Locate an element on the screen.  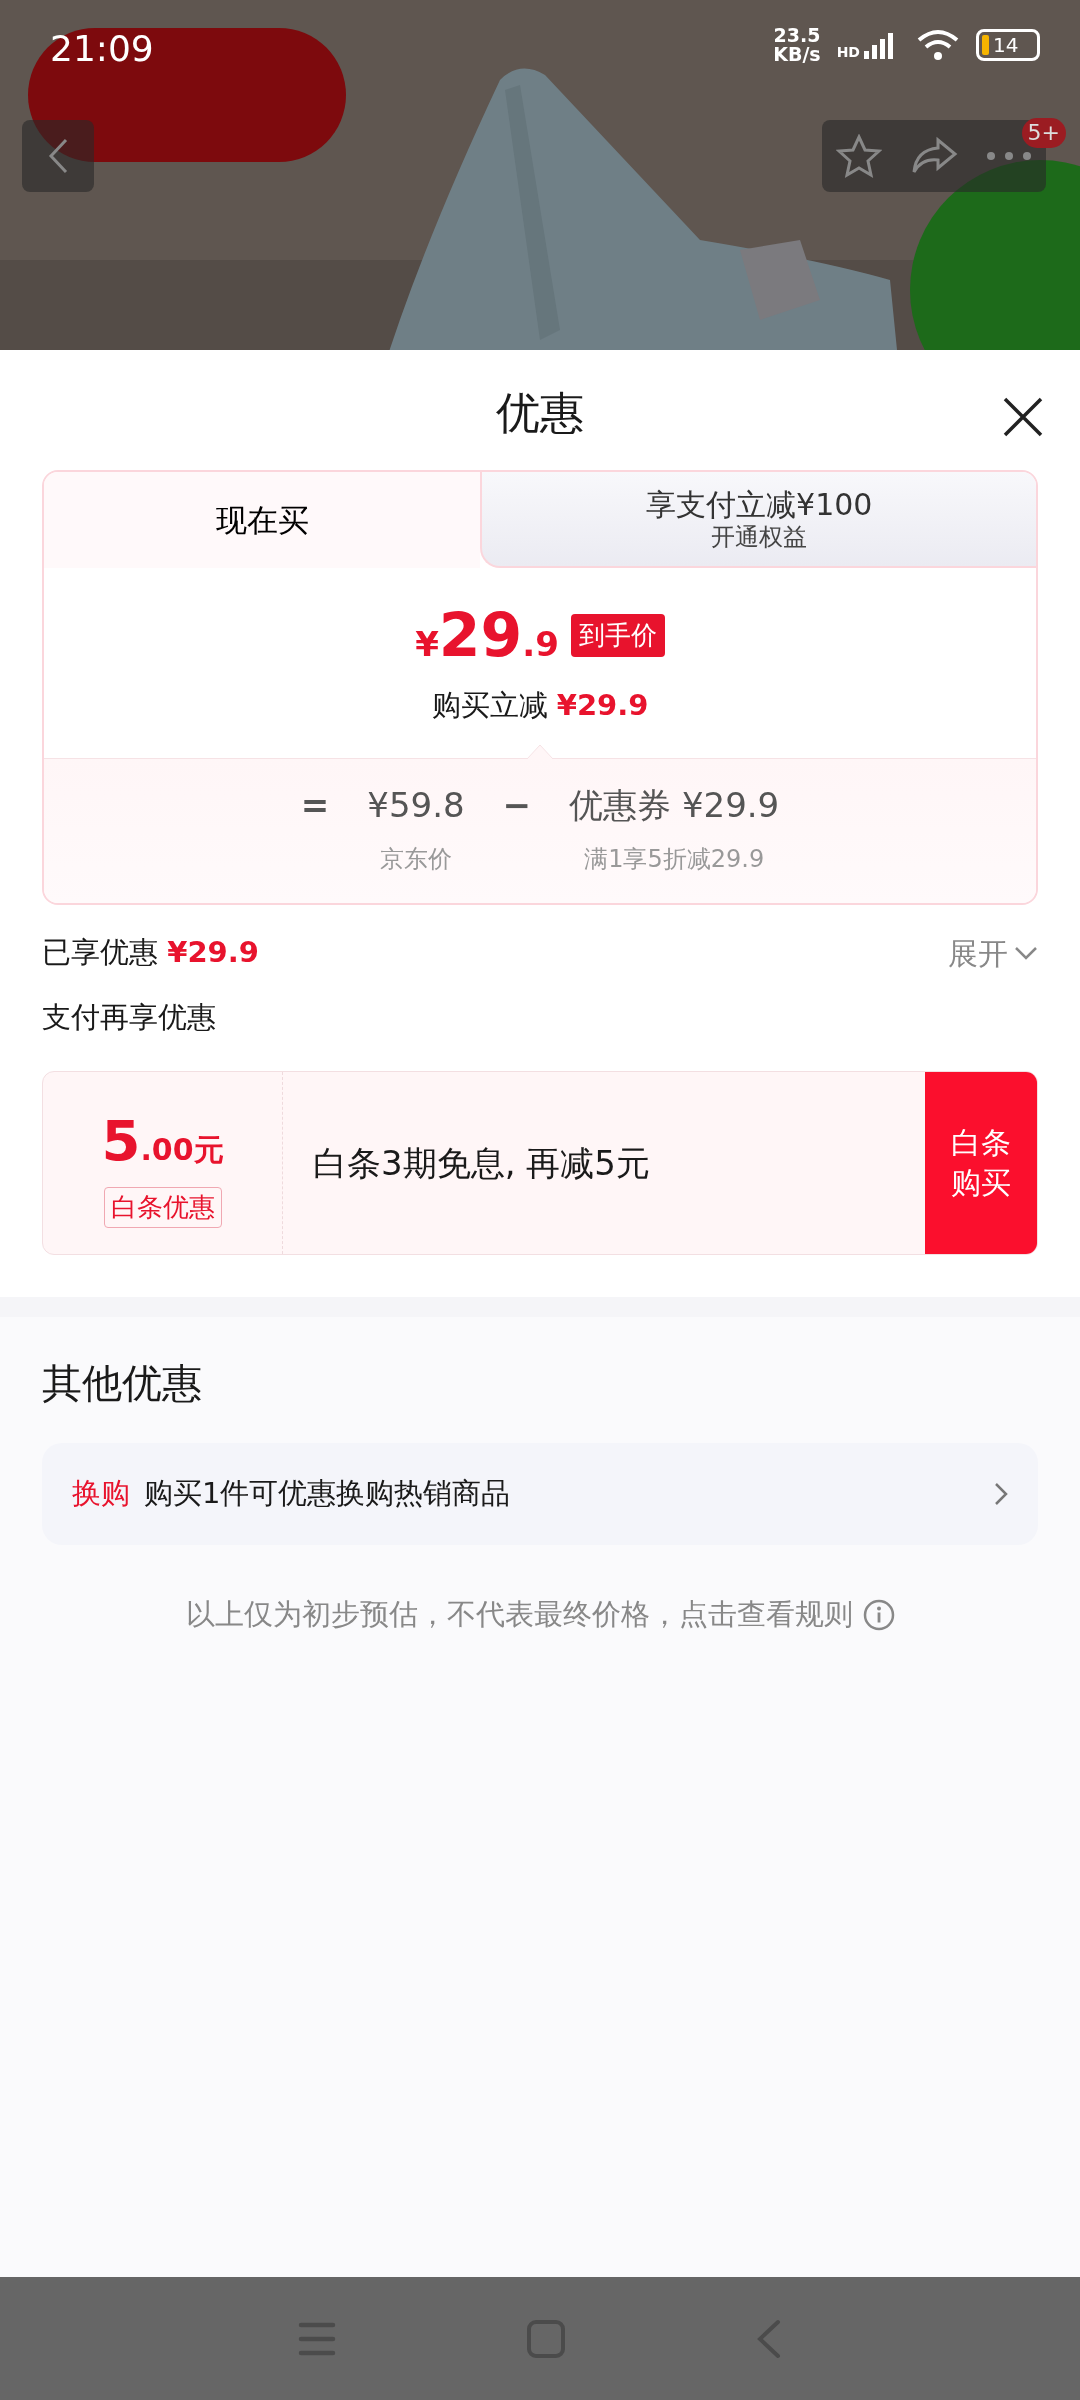
price-value: 优惠券 ¥29.9 is located at coordinates (674, 805).